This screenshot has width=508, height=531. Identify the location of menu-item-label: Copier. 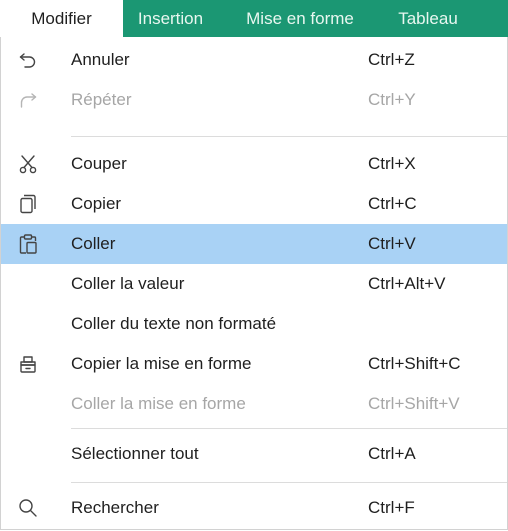
(96, 203).